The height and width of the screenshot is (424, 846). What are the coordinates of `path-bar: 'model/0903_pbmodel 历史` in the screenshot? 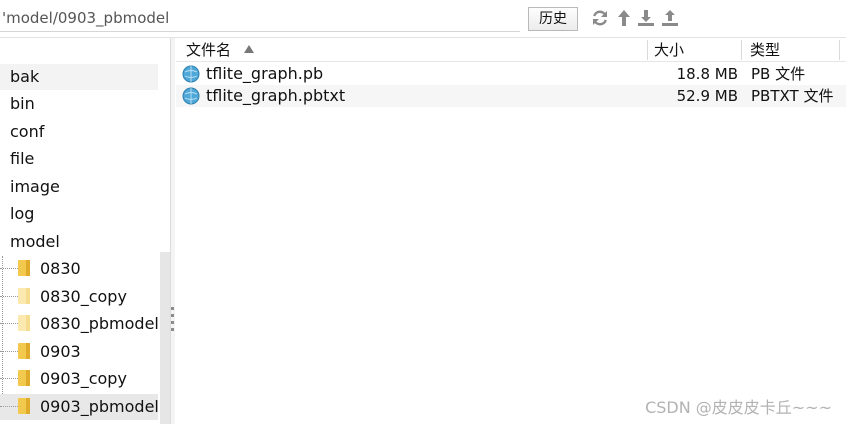 It's located at (423, 19).